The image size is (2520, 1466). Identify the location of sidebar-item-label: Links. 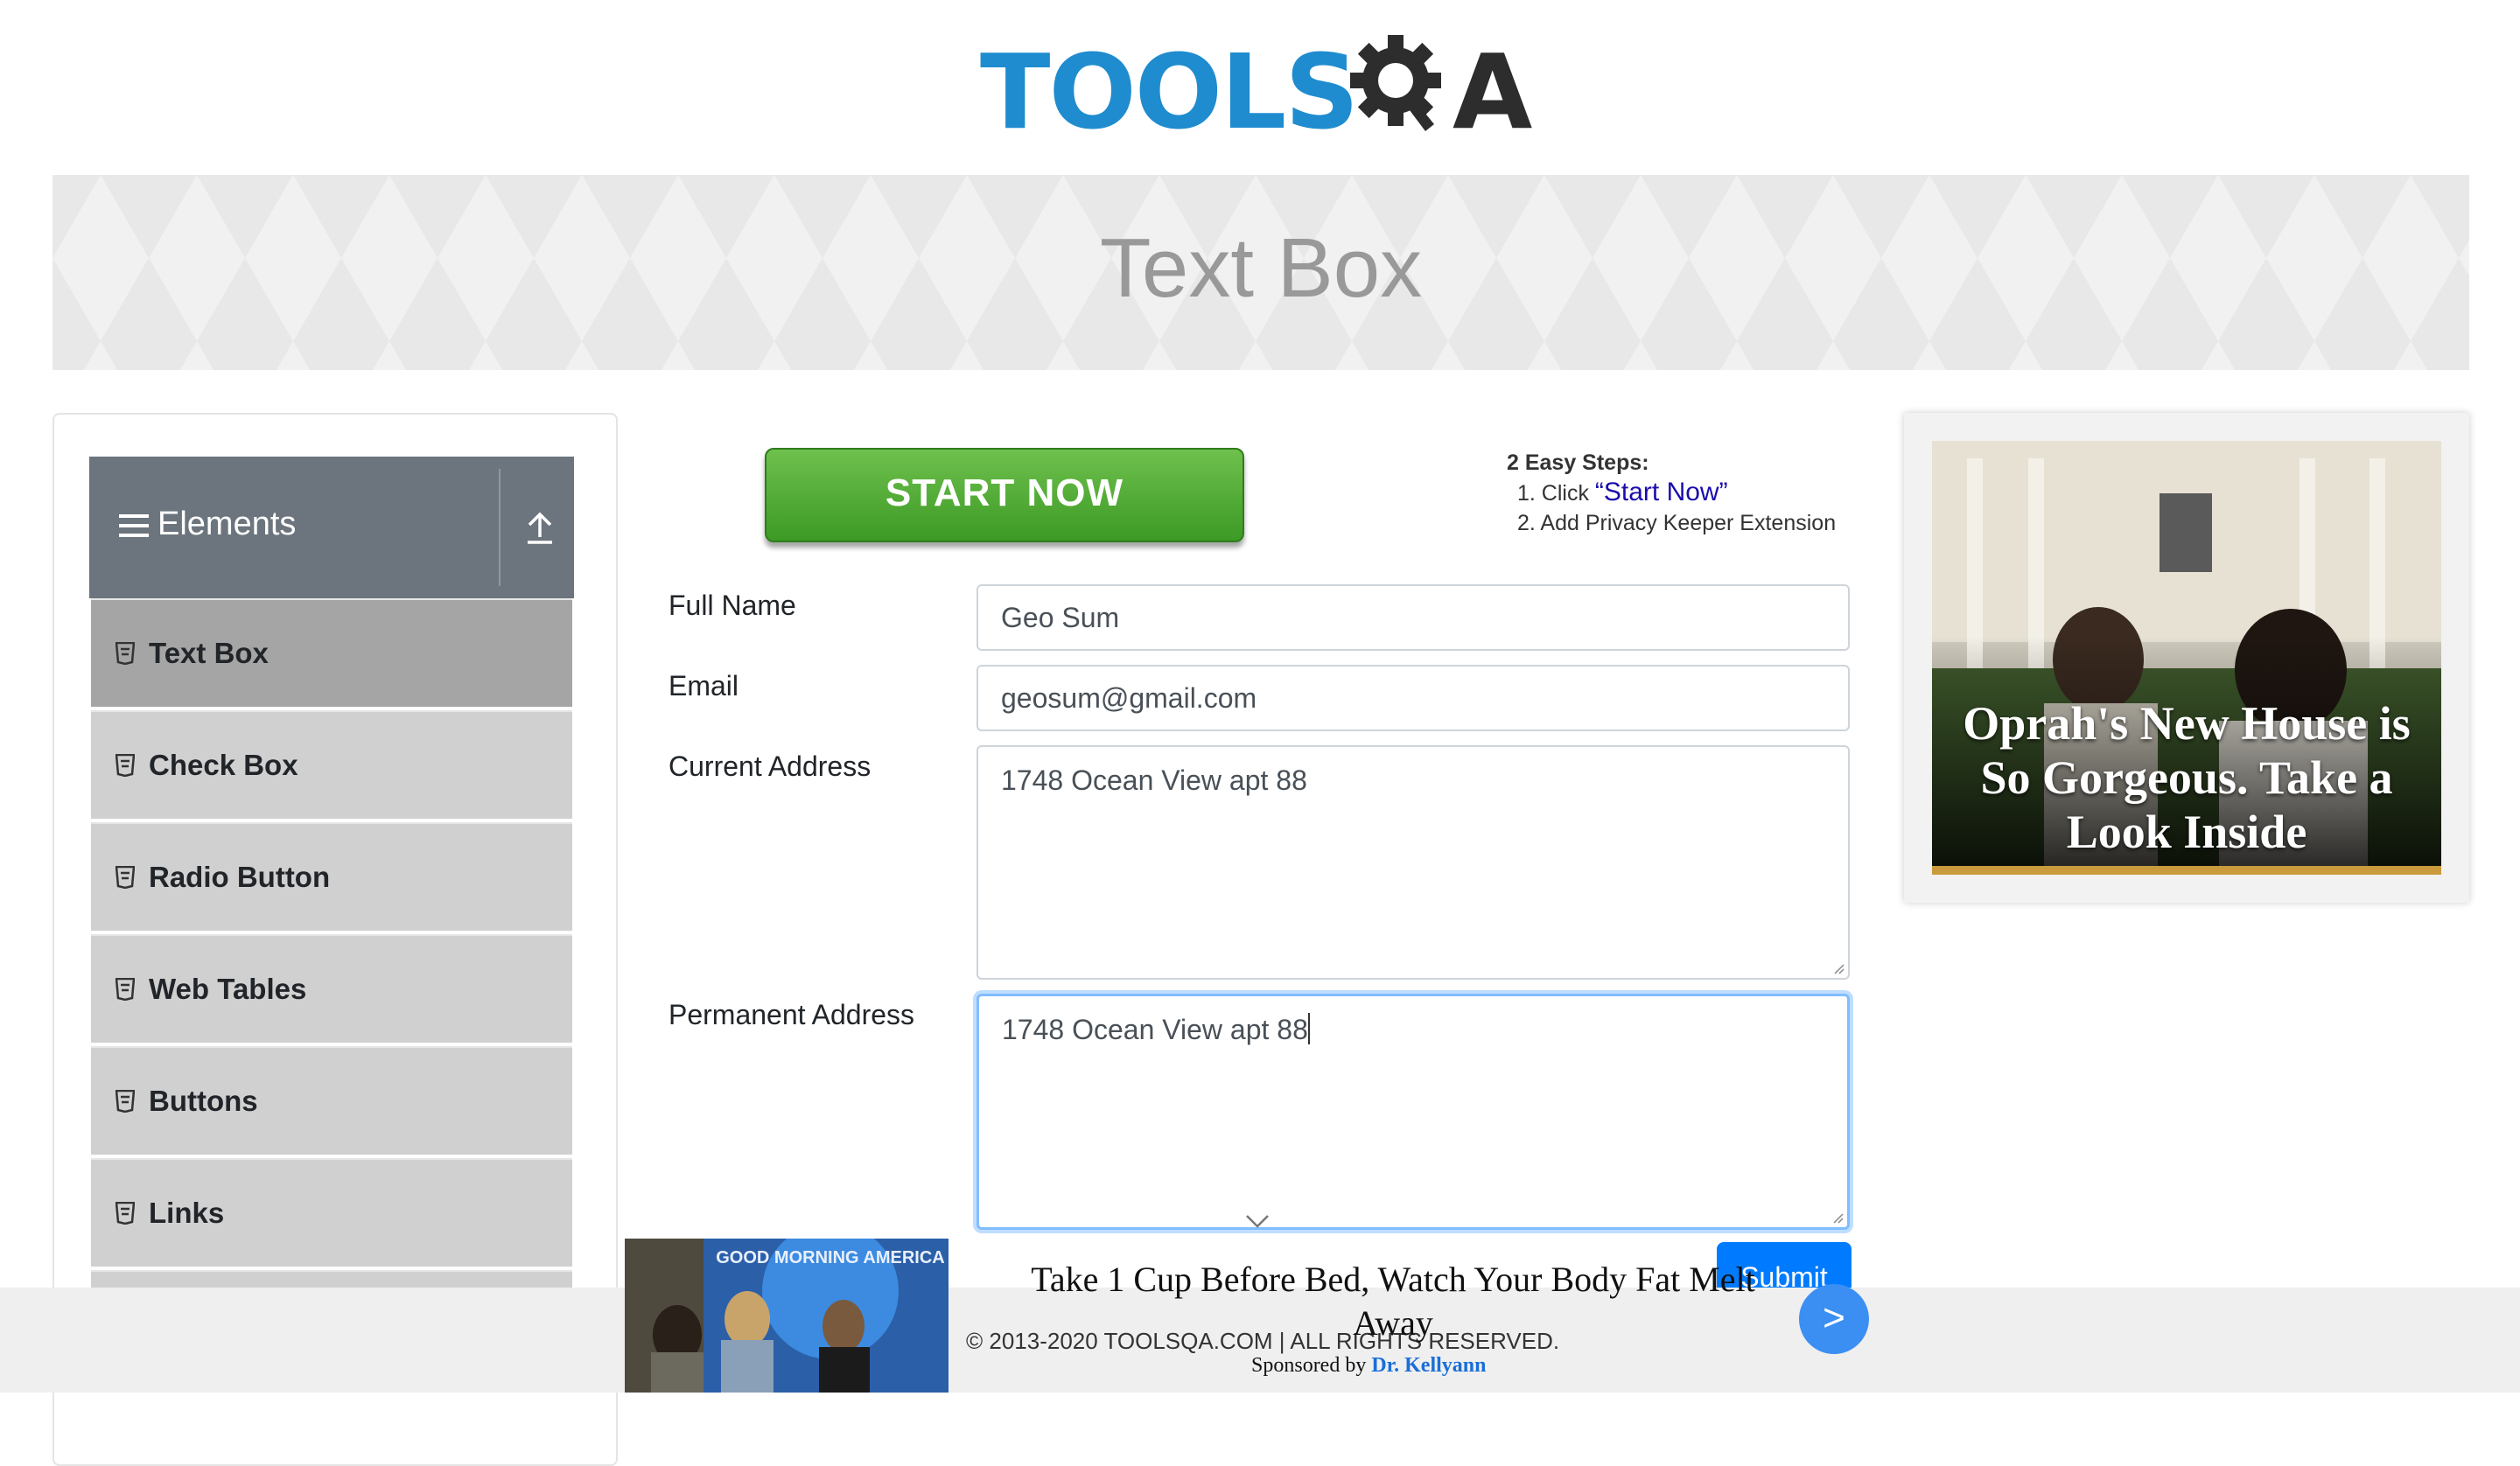
(187, 1213).